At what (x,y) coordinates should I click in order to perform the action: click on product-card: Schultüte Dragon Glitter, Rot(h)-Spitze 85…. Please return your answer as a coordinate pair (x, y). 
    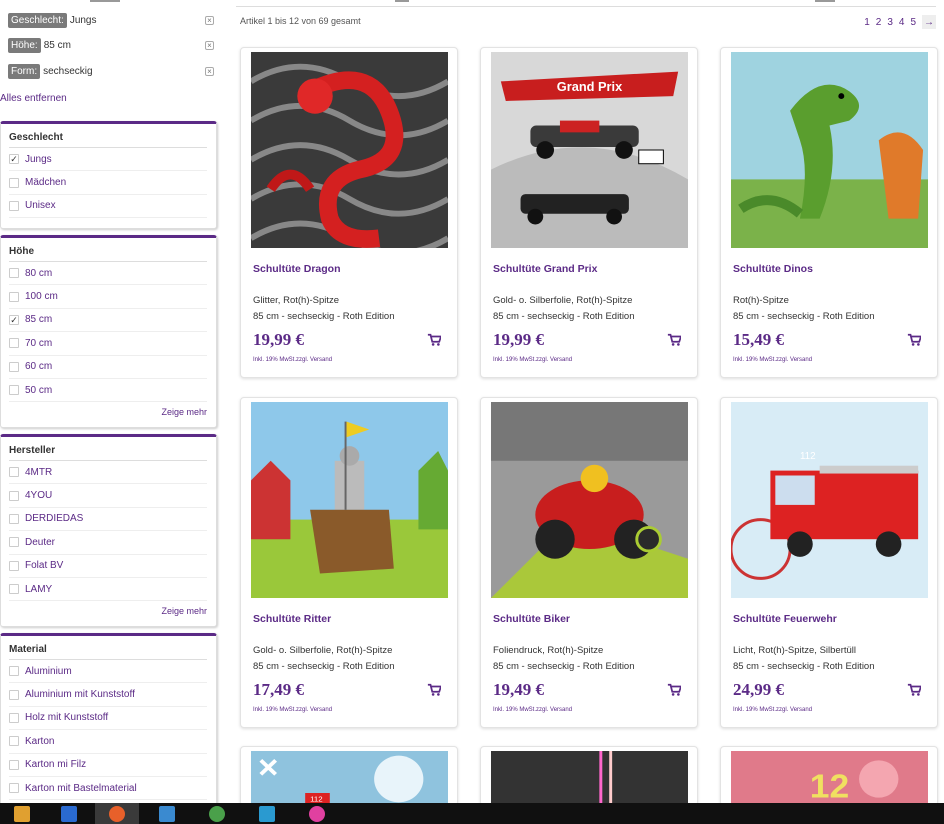
    Looking at the image, I should click on (349, 212).